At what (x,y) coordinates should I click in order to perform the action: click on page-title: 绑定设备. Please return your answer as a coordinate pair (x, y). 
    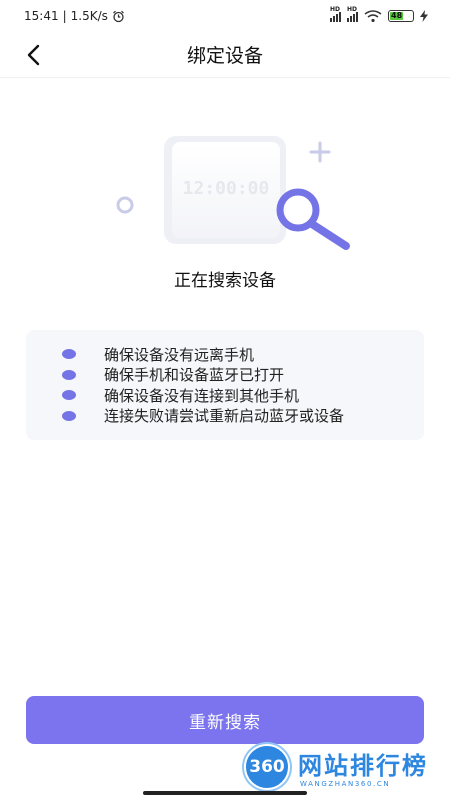
    Looking at the image, I should click on (224, 56).